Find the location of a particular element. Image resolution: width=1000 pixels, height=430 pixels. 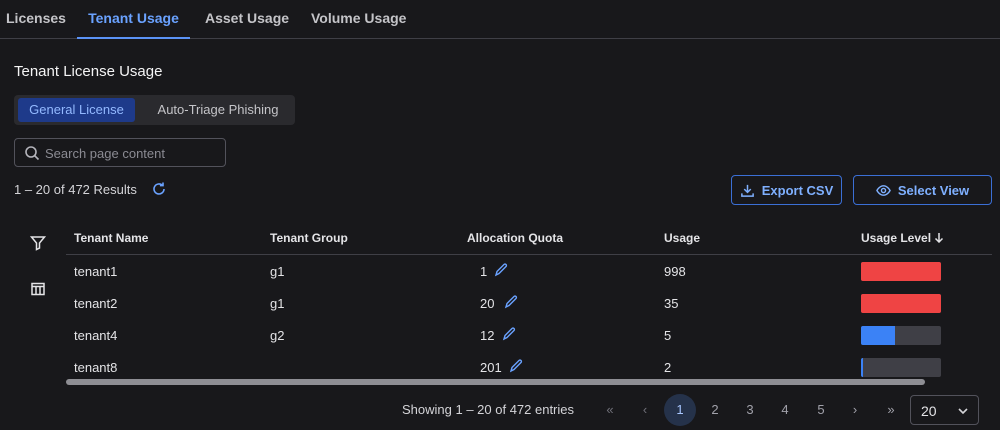

eye-icon is located at coordinates (883, 190).